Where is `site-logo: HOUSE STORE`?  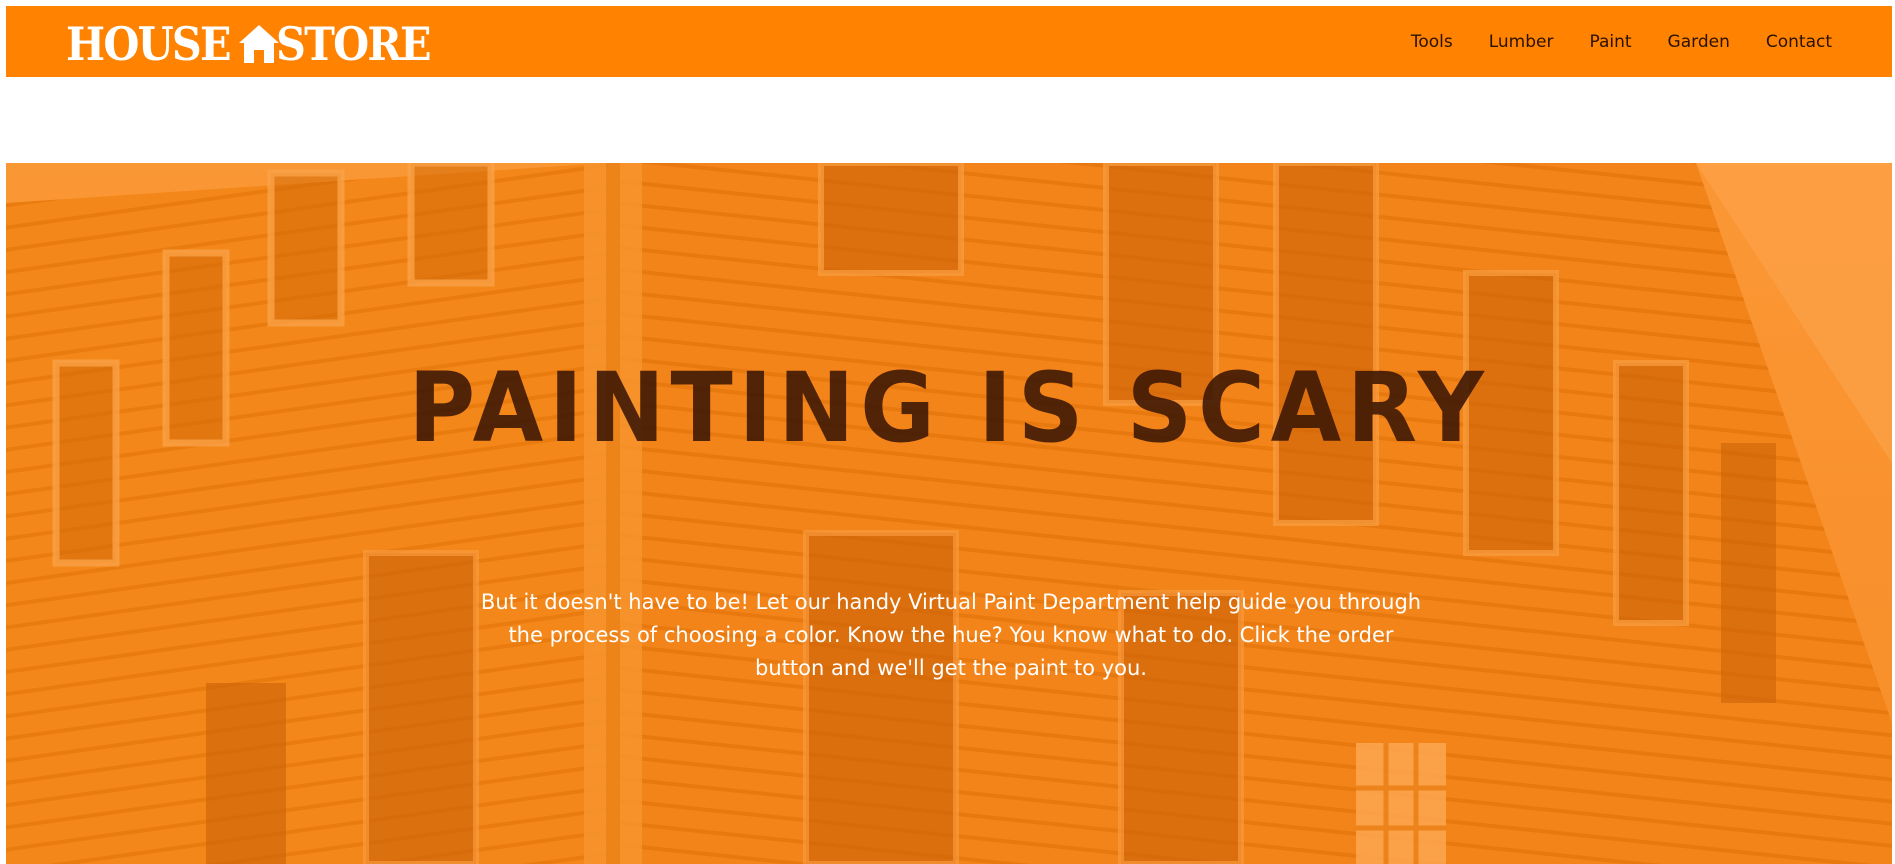
site-logo: HOUSE STORE is located at coordinates (256, 44).